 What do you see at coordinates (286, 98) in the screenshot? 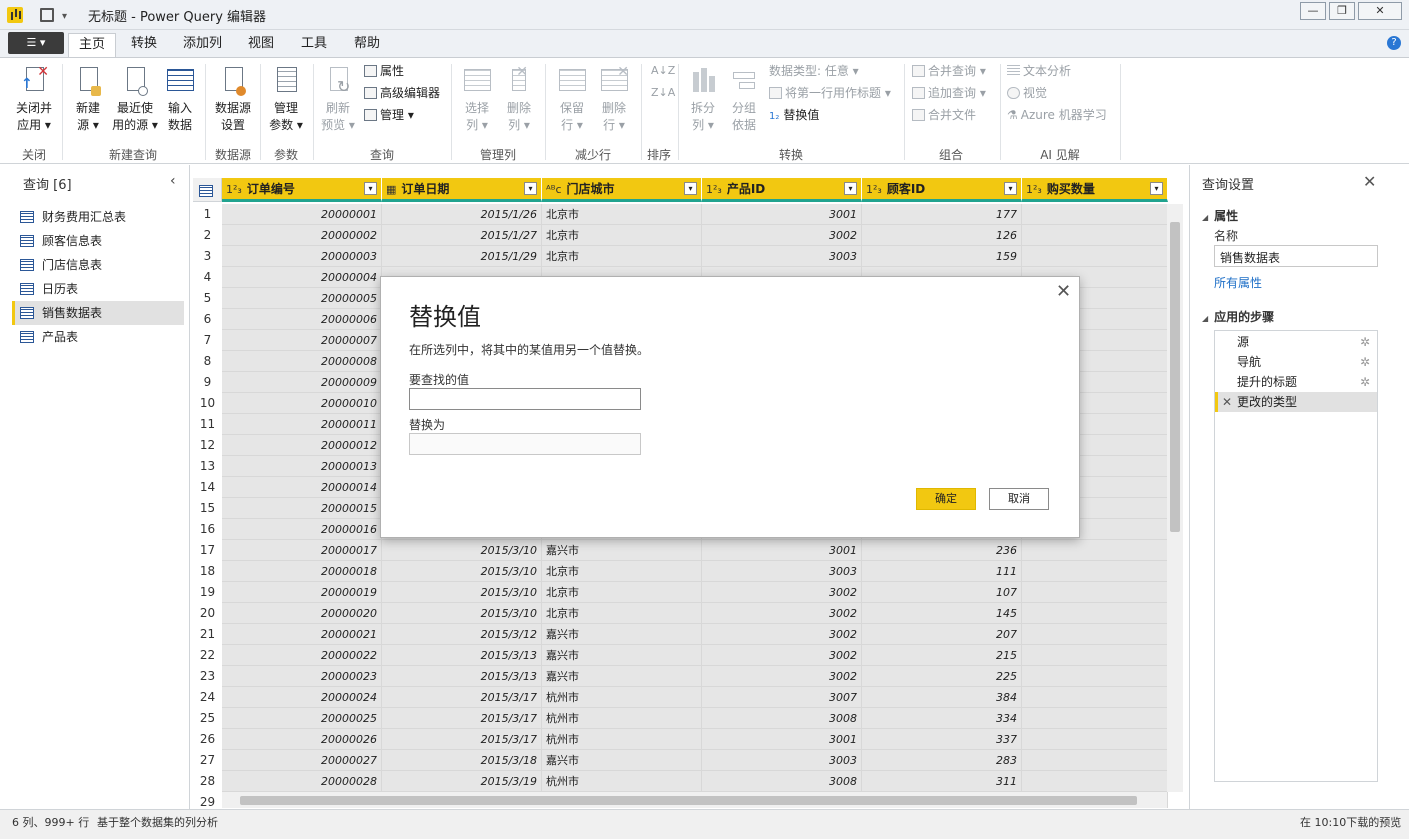
I see `manage-parameters-button: 管理 参数 ▾` at bounding box center [286, 98].